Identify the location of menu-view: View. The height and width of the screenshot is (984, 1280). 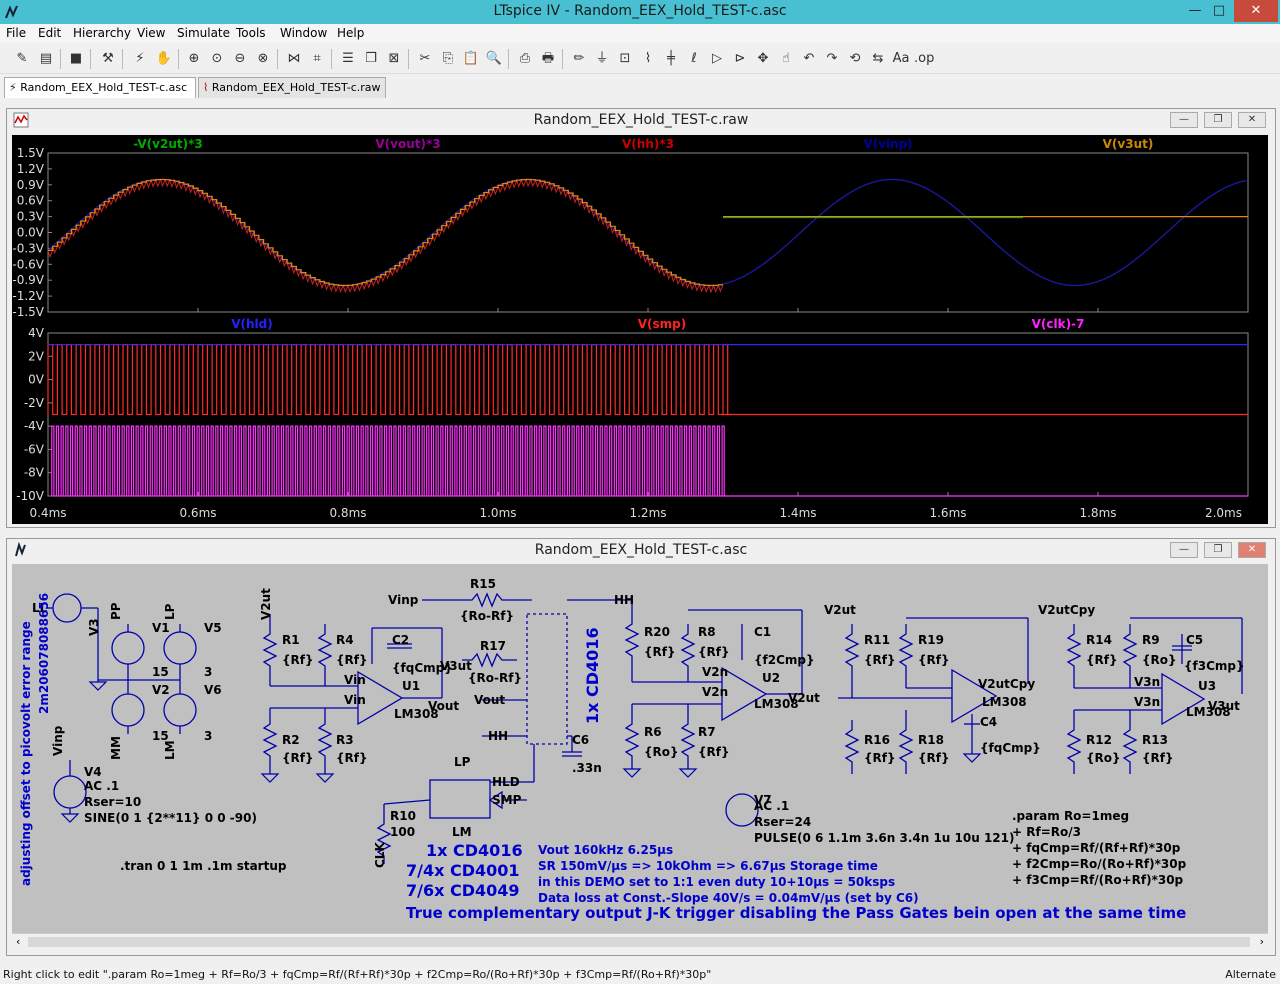
(151, 33).